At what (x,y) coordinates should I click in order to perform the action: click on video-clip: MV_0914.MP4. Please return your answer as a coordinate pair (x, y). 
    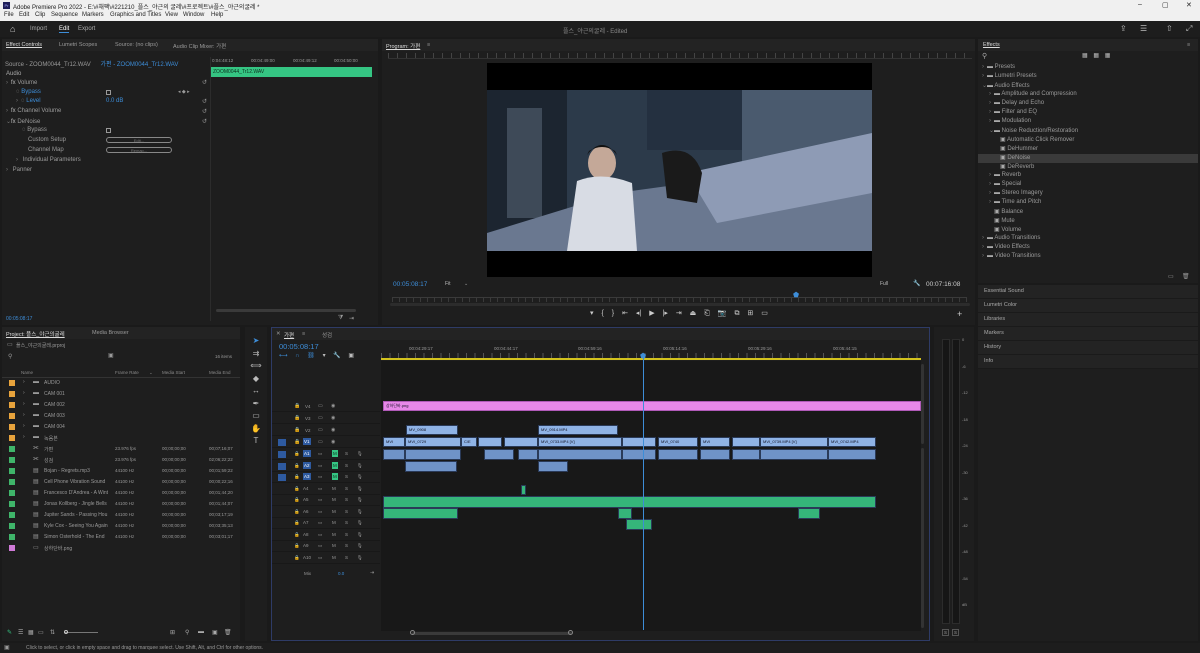
    Looking at the image, I should click on (578, 430).